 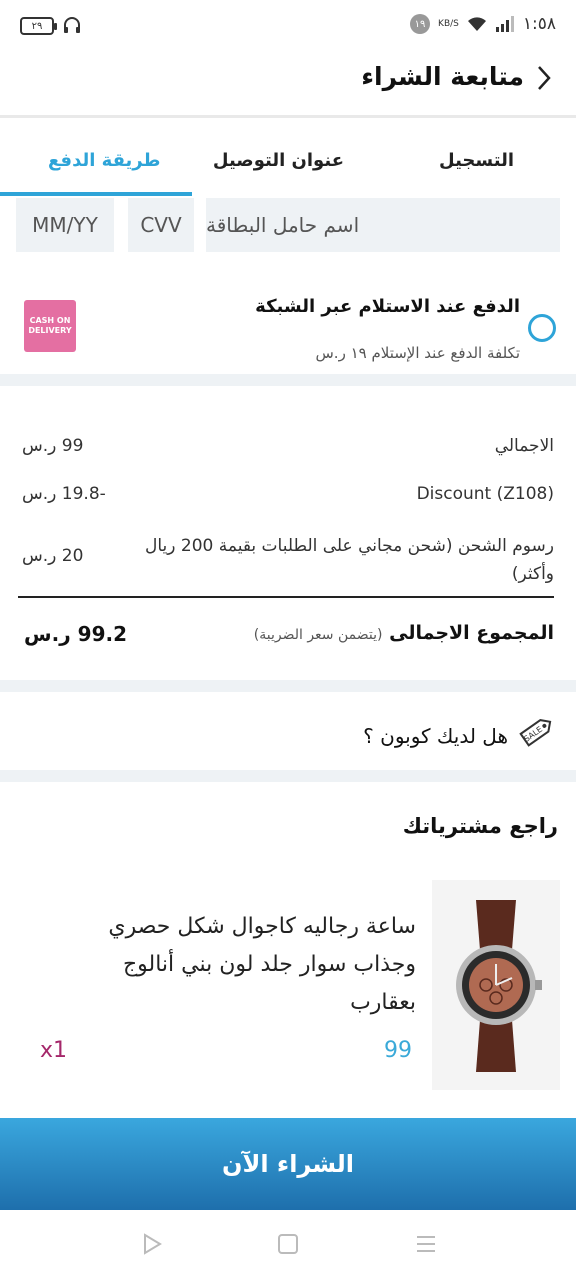 I want to click on battery-icon: ٢٩, so click(x=38, y=26).